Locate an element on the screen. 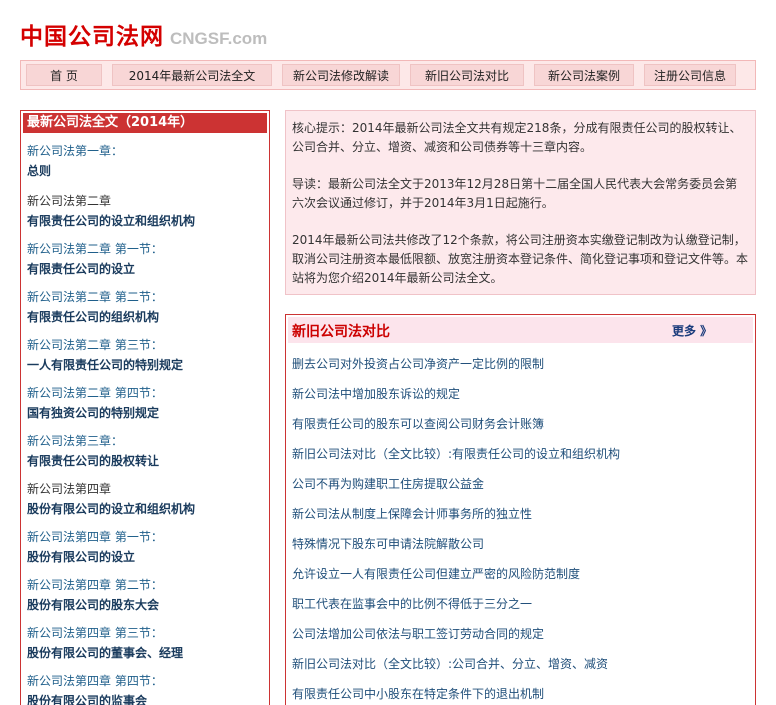 The width and height of the screenshot is (776, 705). comparison-link: 新公司法中增加股东诉讼的规定 is located at coordinates (523, 394).